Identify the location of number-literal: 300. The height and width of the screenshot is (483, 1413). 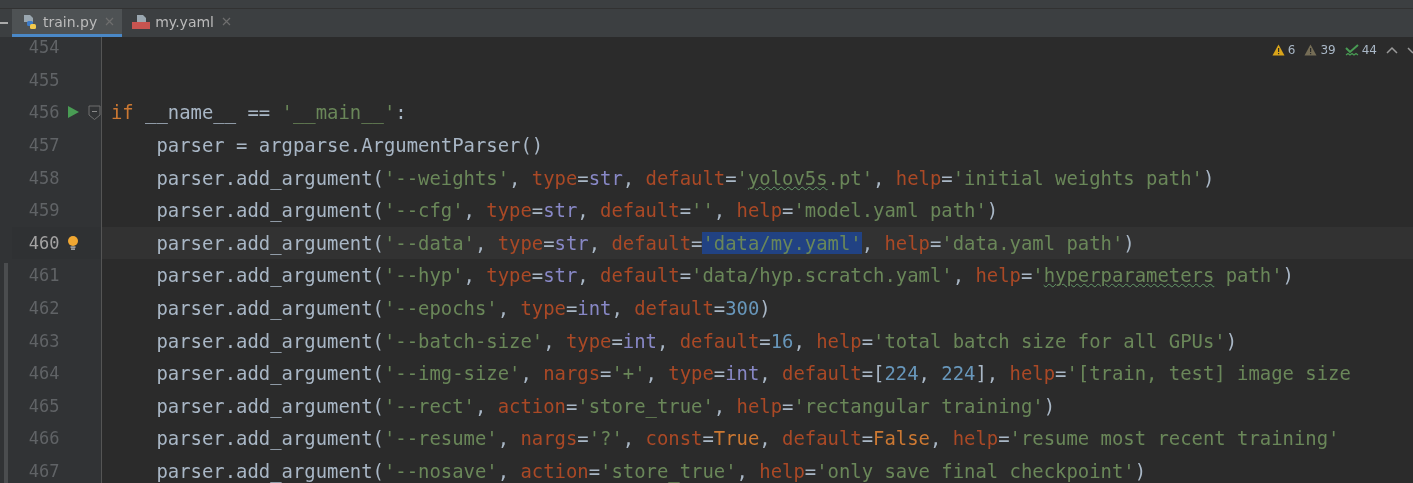
(742, 308).